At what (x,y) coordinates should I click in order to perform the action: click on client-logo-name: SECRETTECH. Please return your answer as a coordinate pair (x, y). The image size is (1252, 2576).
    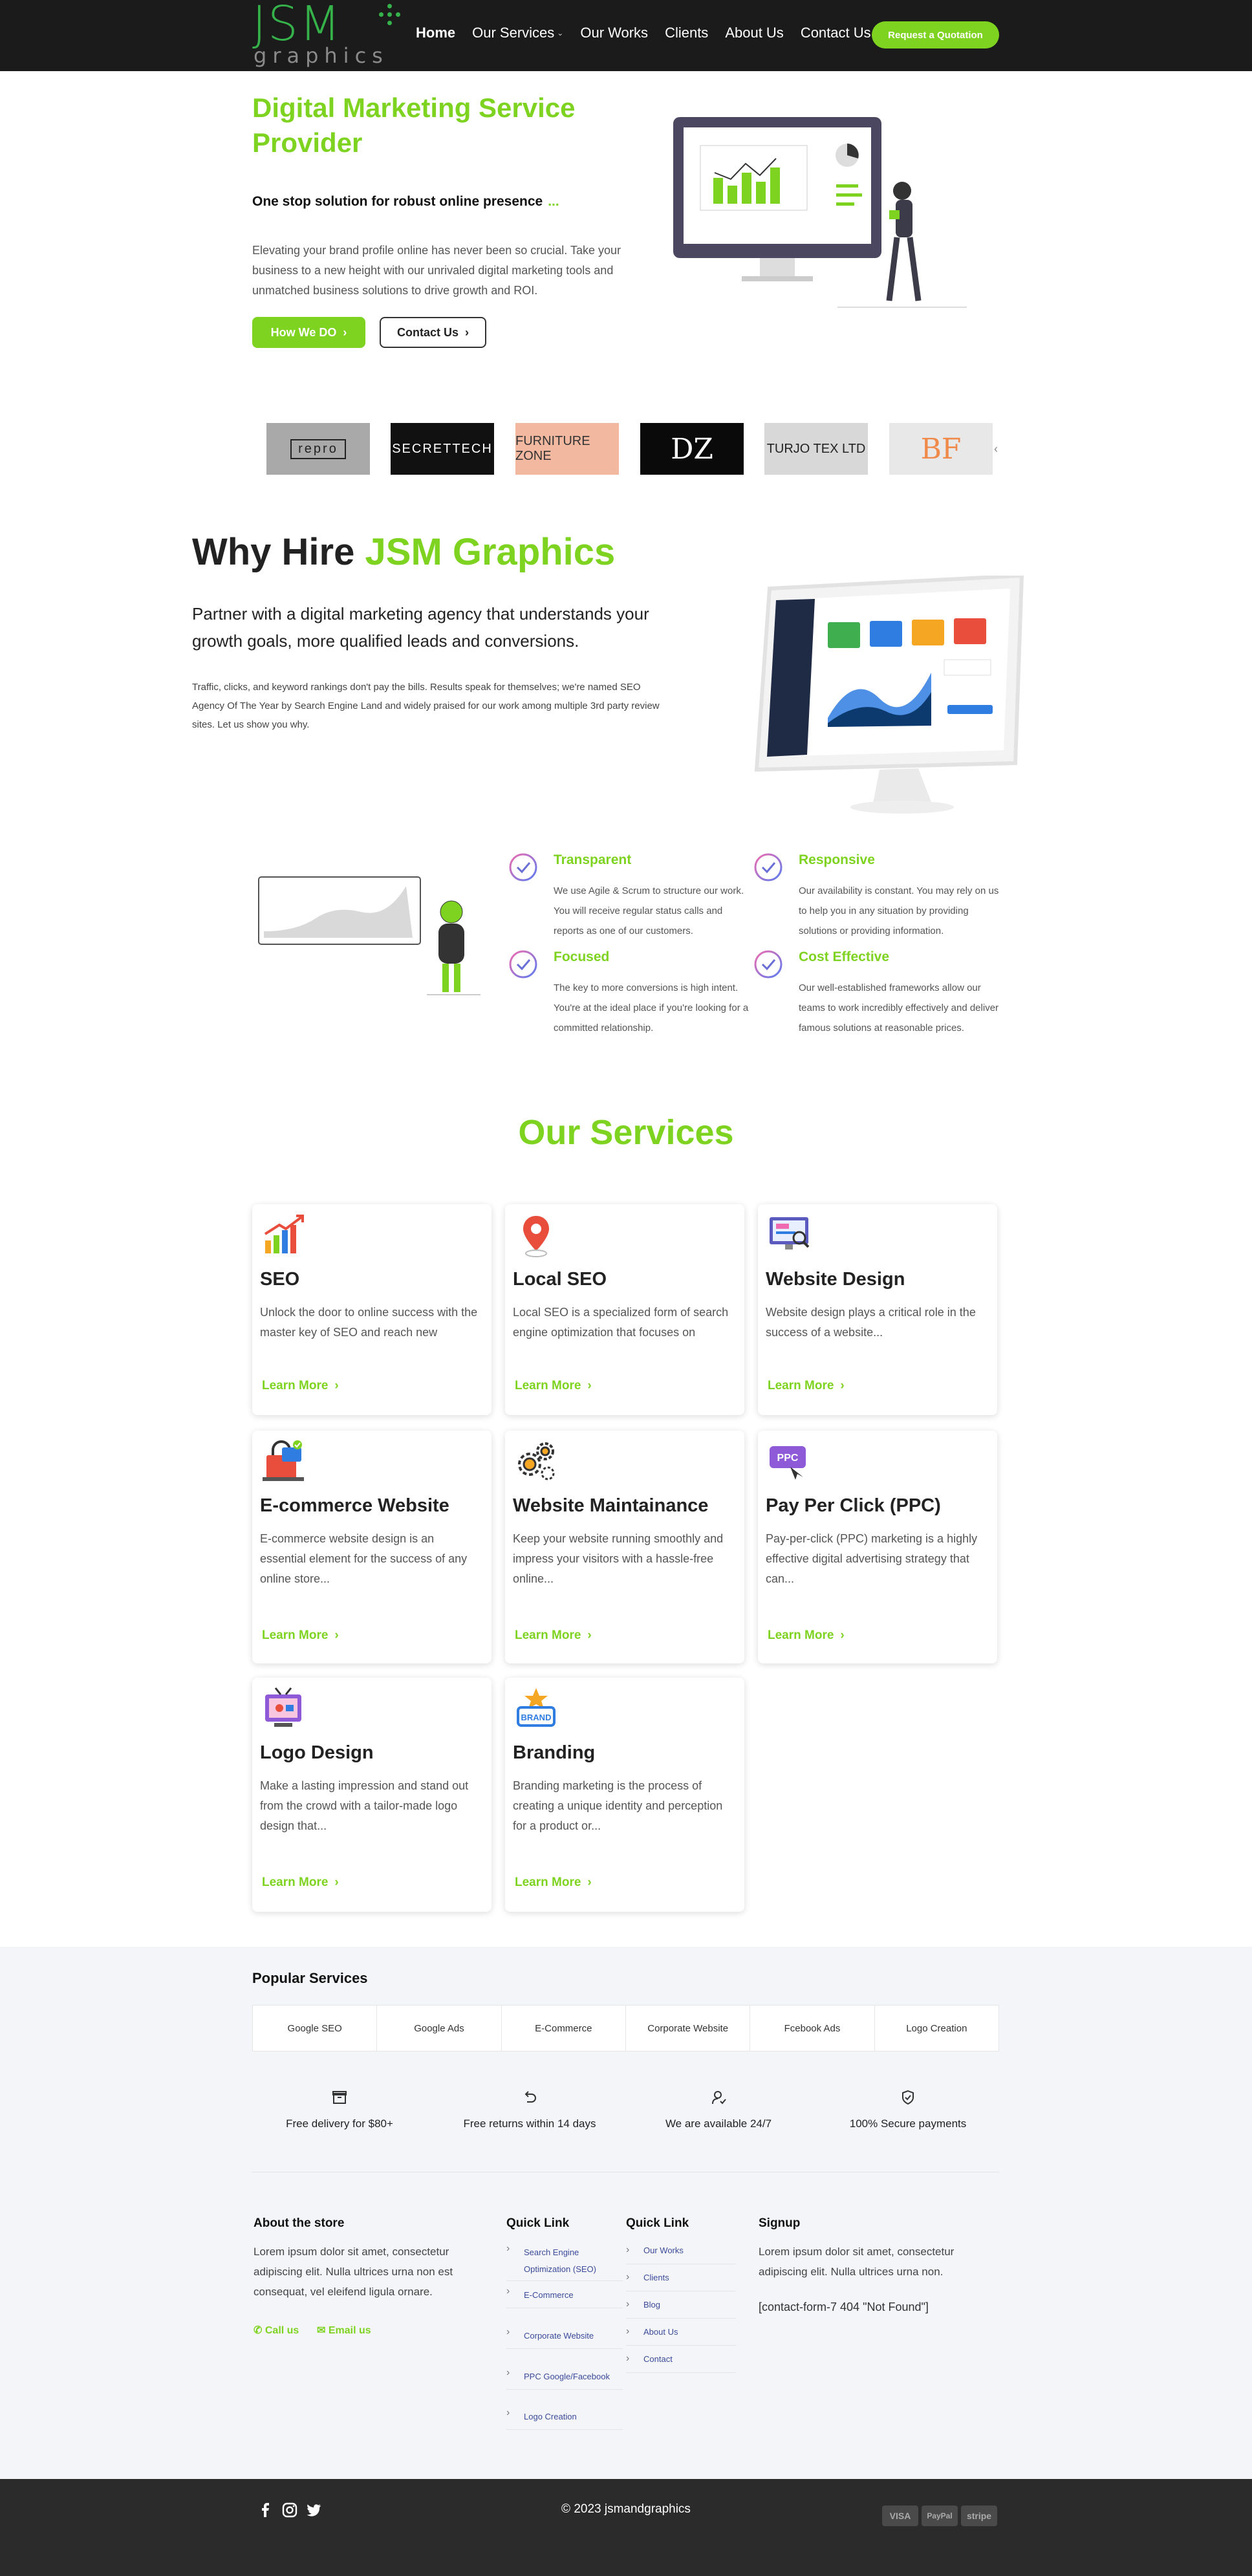
    Looking at the image, I should click on (443, 448).